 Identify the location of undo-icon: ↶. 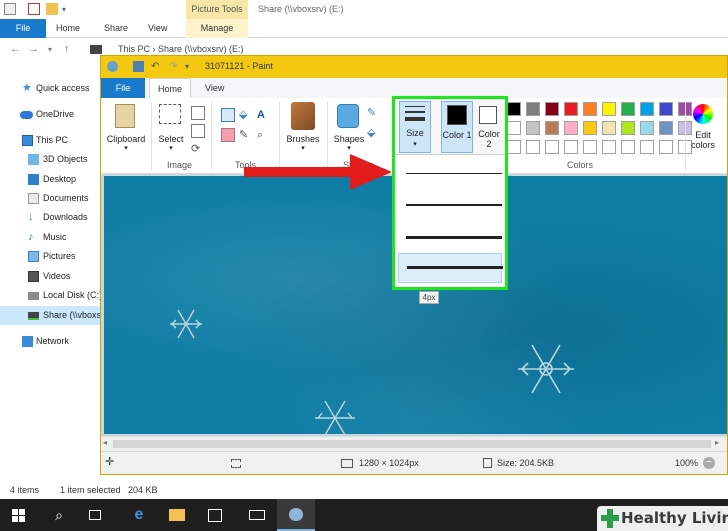
(156, 66).